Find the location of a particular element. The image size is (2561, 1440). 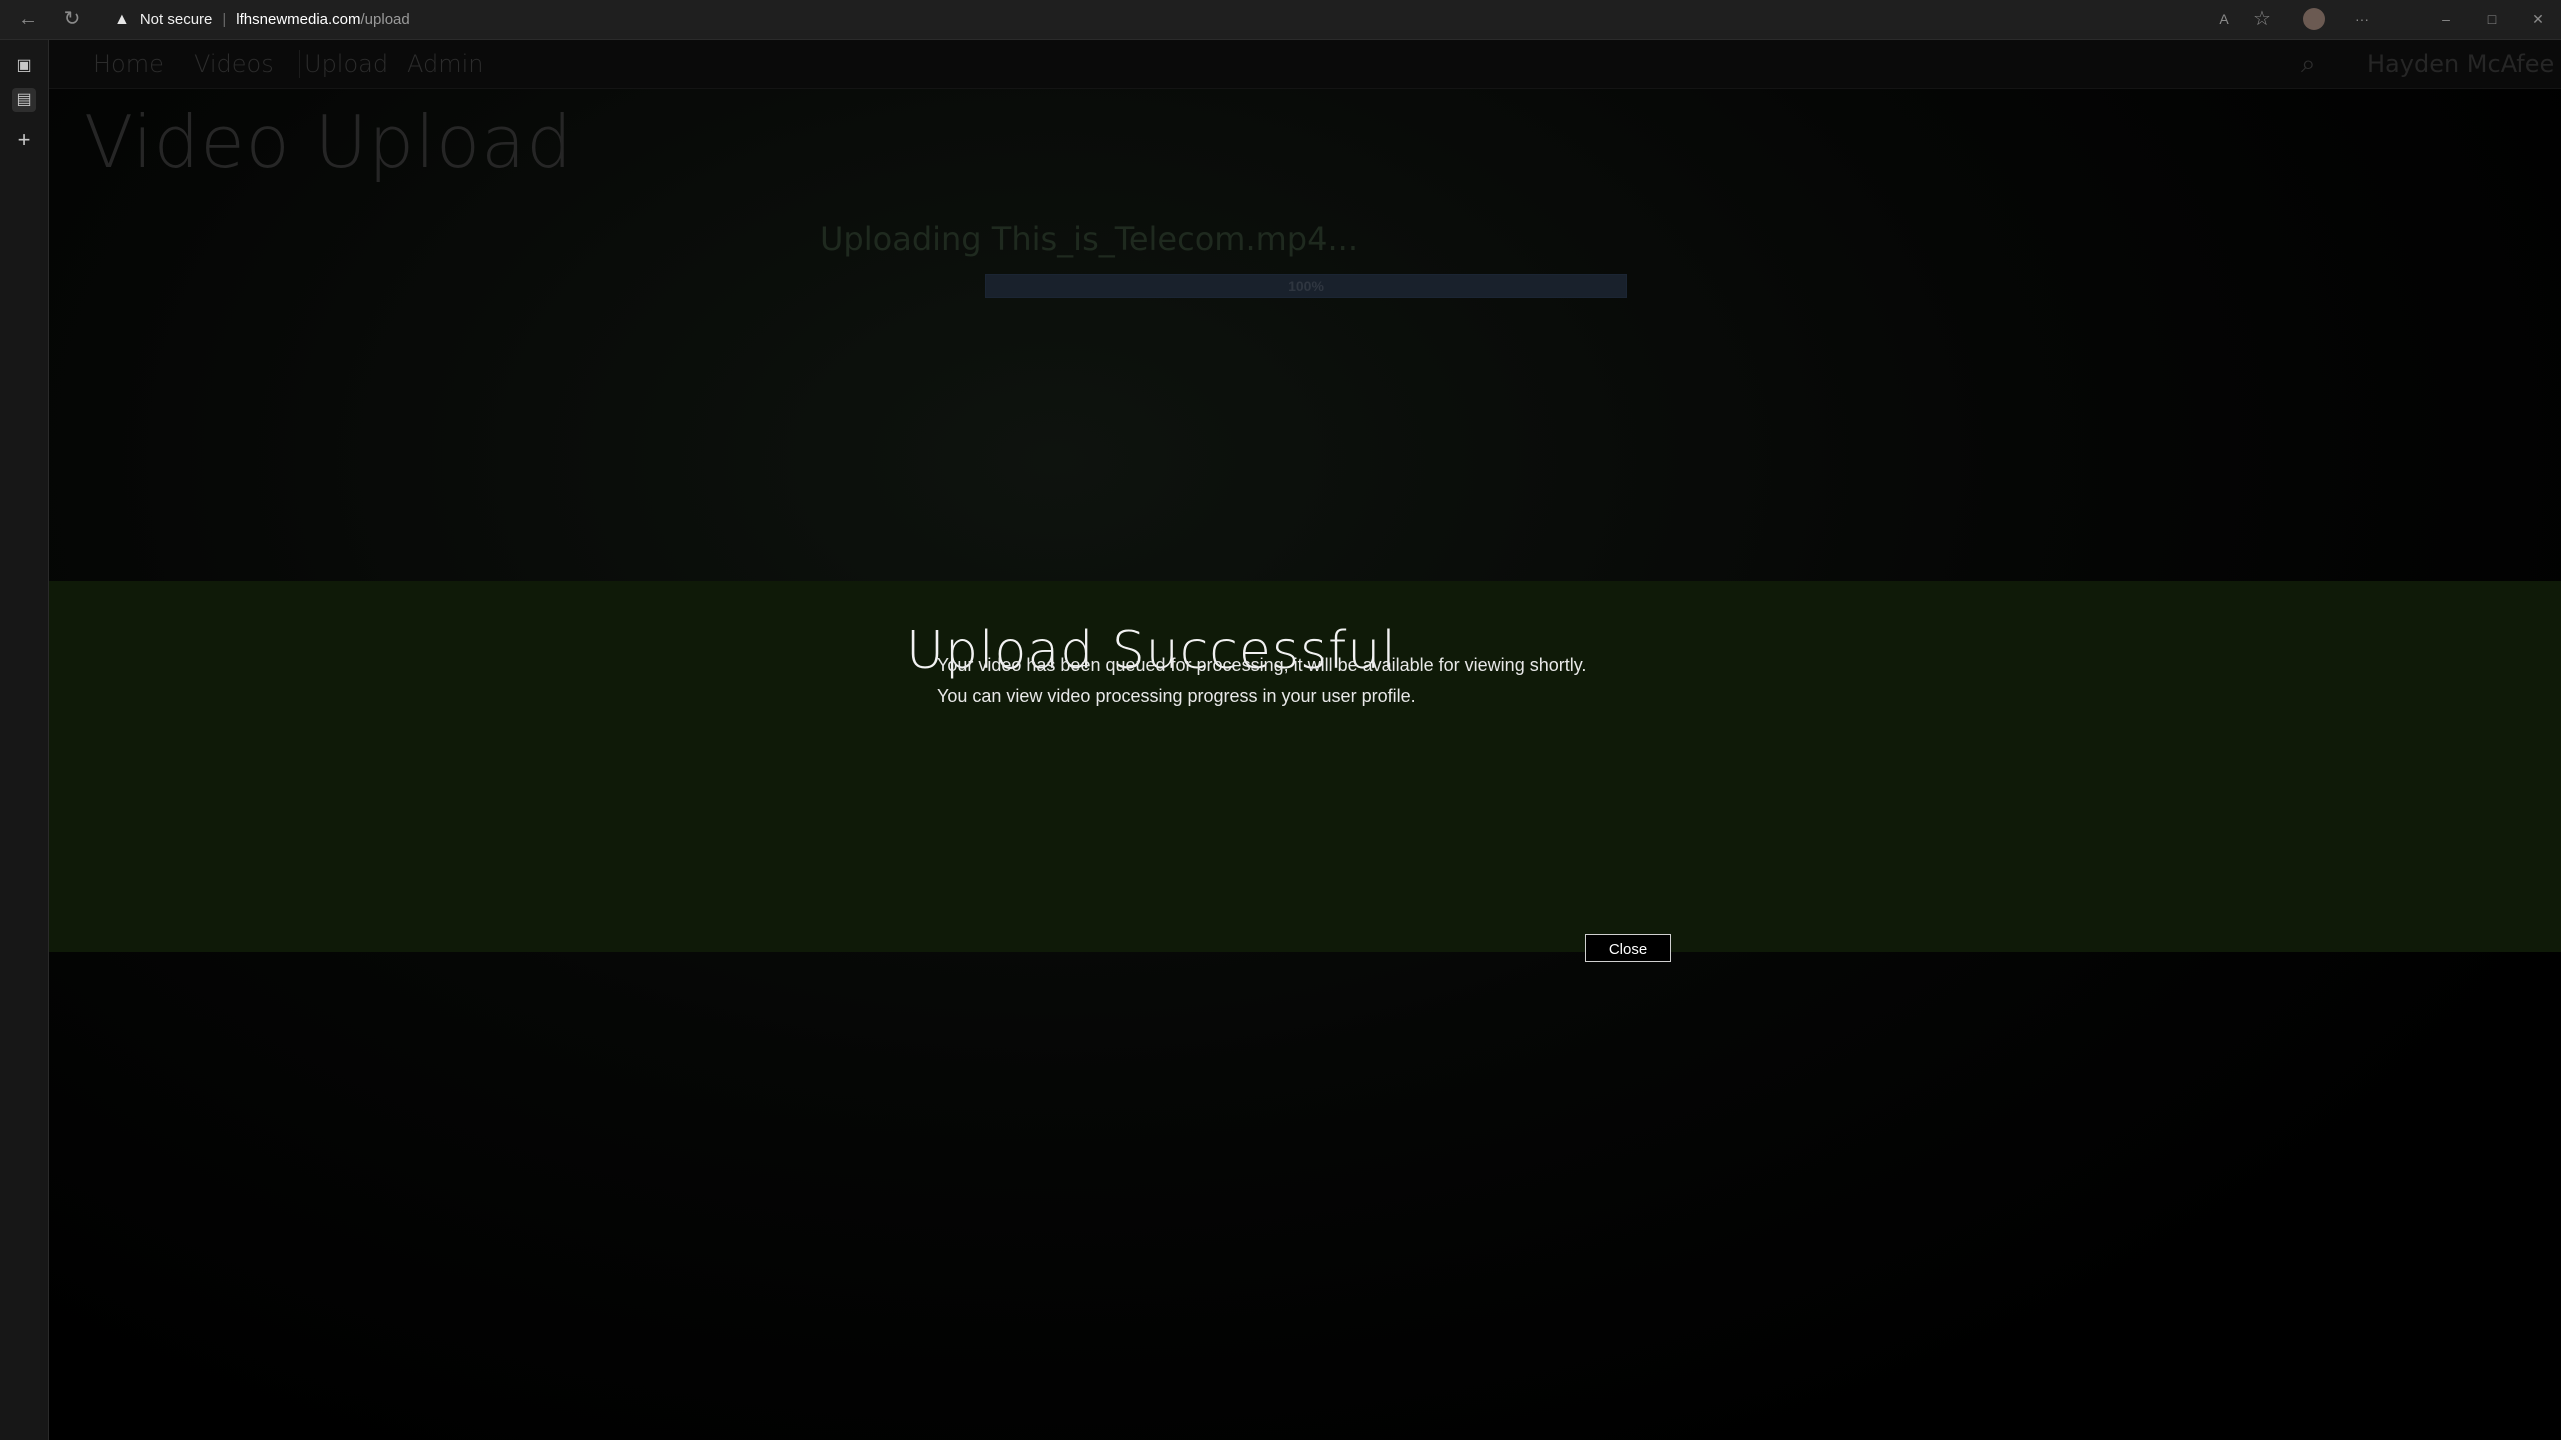

upload-progress-bar: 100% is located at coordinates (1306, 286).